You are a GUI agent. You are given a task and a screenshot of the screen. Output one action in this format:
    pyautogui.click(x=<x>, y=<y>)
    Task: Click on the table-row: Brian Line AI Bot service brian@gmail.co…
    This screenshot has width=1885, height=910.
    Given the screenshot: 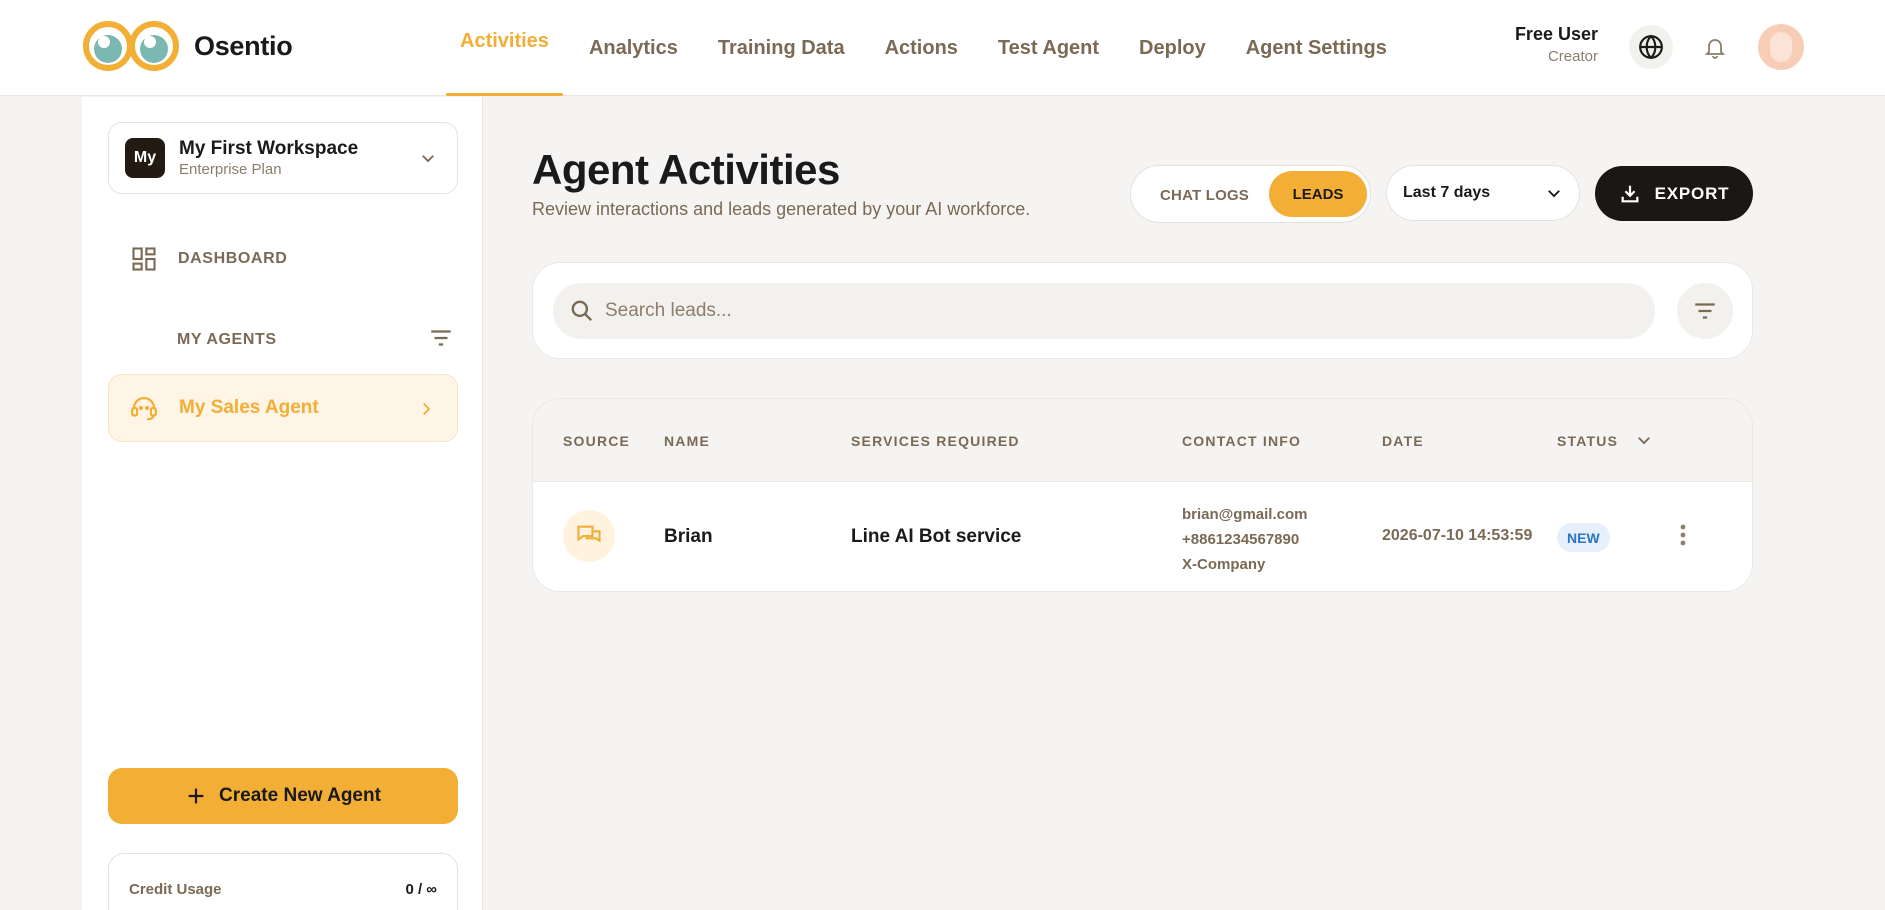 What is the action you would take?
    pyautogui.click(x=1142, y=536)
    